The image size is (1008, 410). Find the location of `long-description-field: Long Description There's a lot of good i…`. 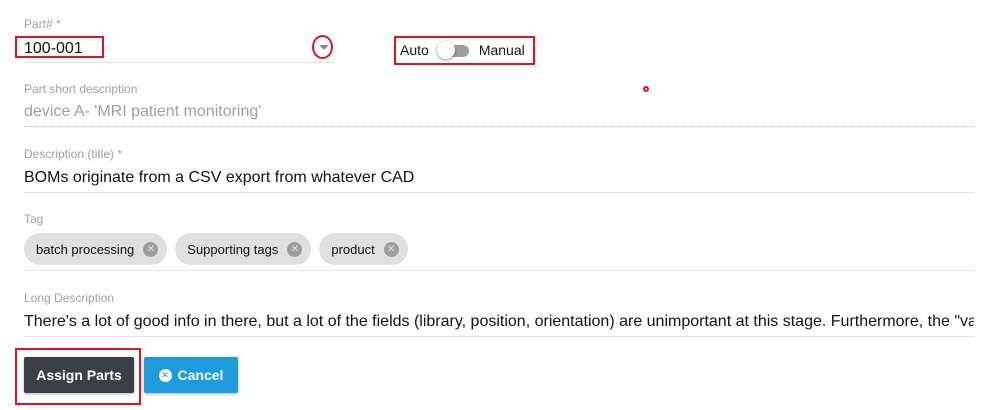

long-description-field: Long Description There's a lot of good i… is located at coordinates (499, 314).